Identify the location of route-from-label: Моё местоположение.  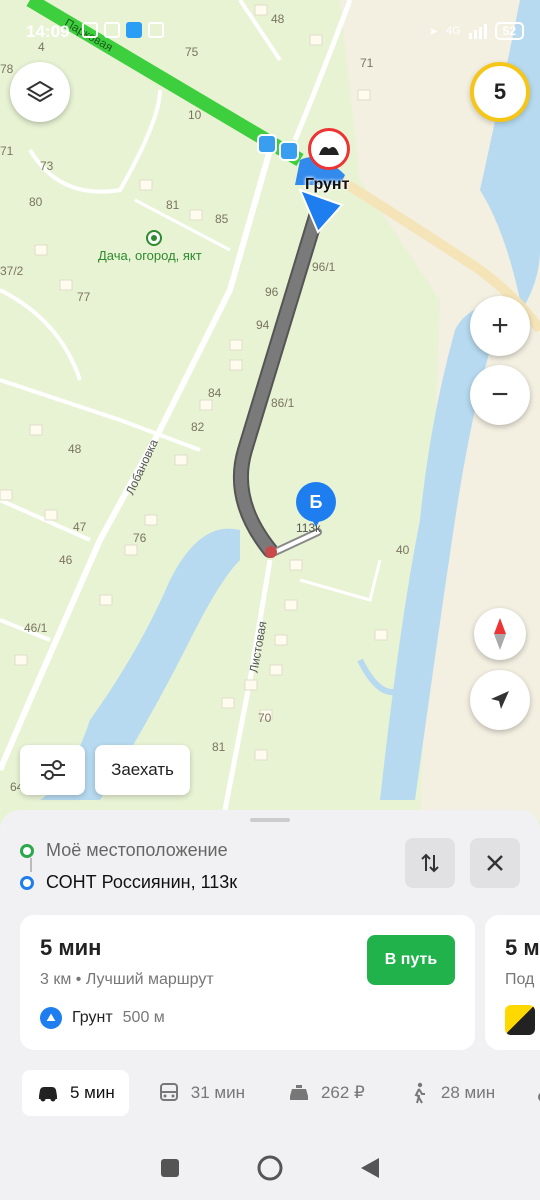
(137, 850).